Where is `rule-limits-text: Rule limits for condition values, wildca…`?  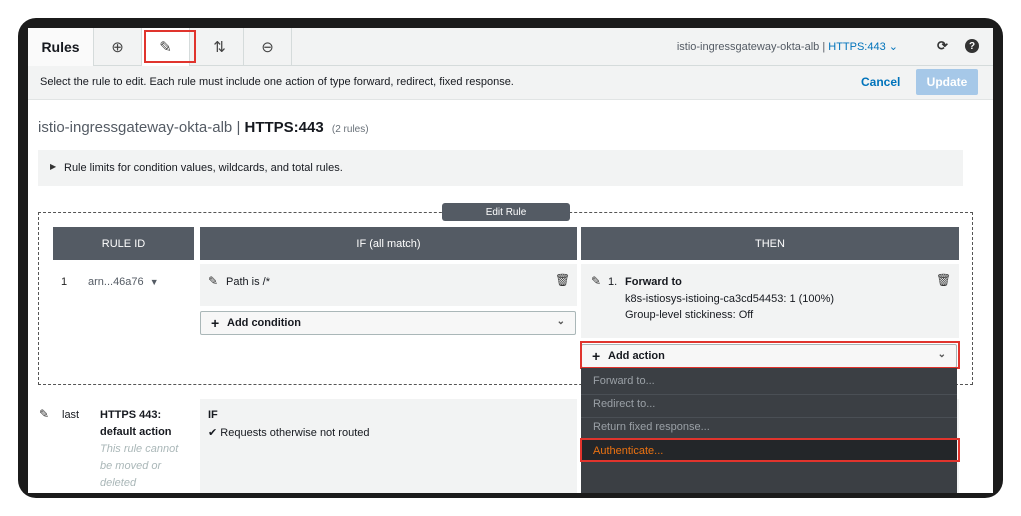 rule-limits-text: Rule limits for condition values, wildca… is located at coordinates (203, 168).